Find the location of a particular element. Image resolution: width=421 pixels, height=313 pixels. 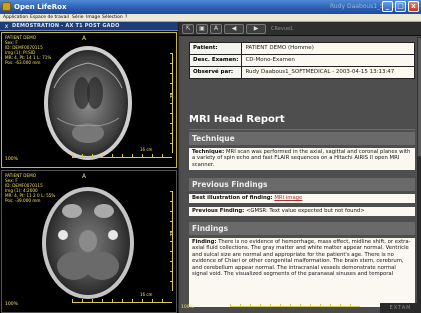

bottom-ruler is located at coordinates (295, 305).